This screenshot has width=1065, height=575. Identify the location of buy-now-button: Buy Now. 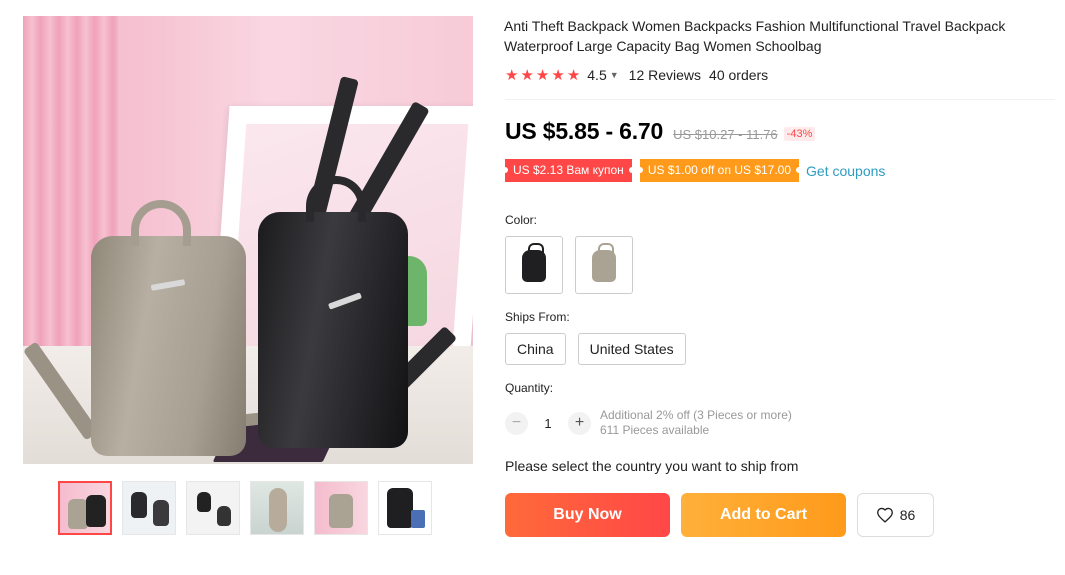
(587, 515).